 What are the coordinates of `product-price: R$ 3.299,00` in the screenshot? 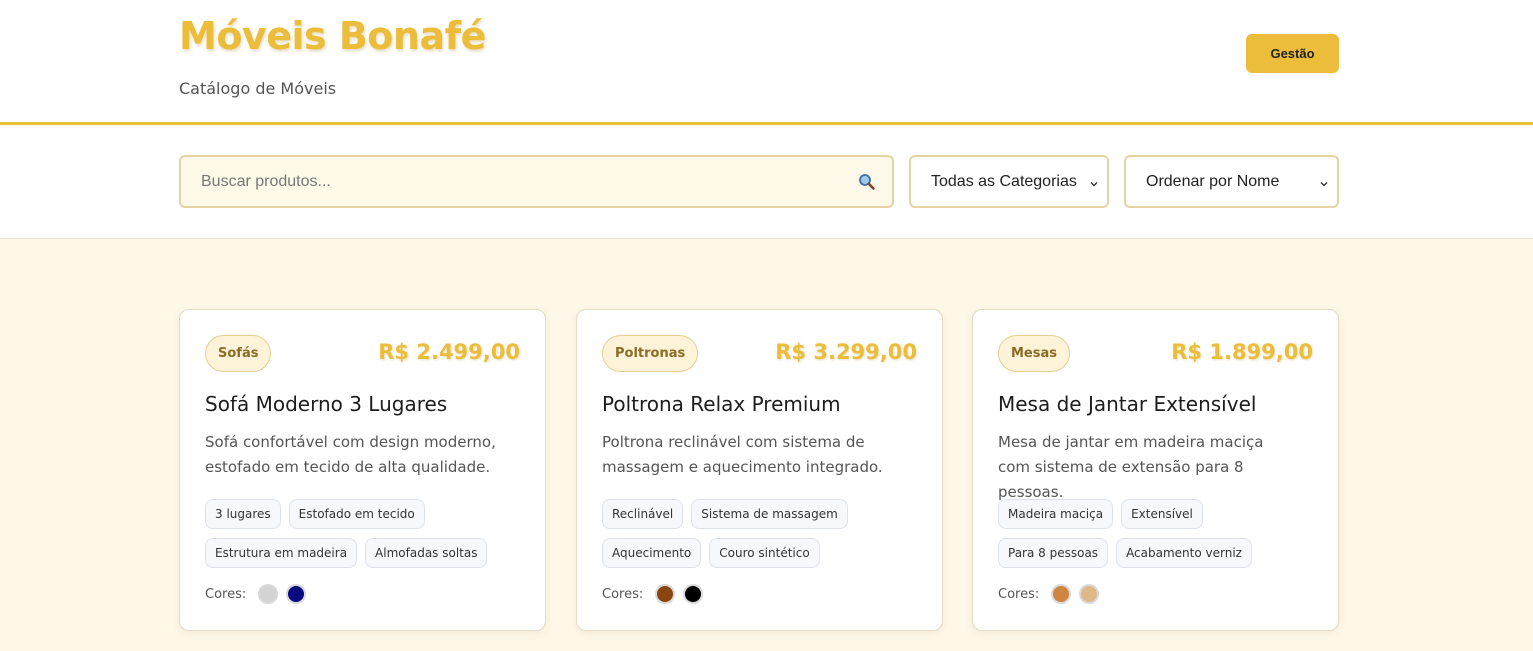 It's located at (846, 352).